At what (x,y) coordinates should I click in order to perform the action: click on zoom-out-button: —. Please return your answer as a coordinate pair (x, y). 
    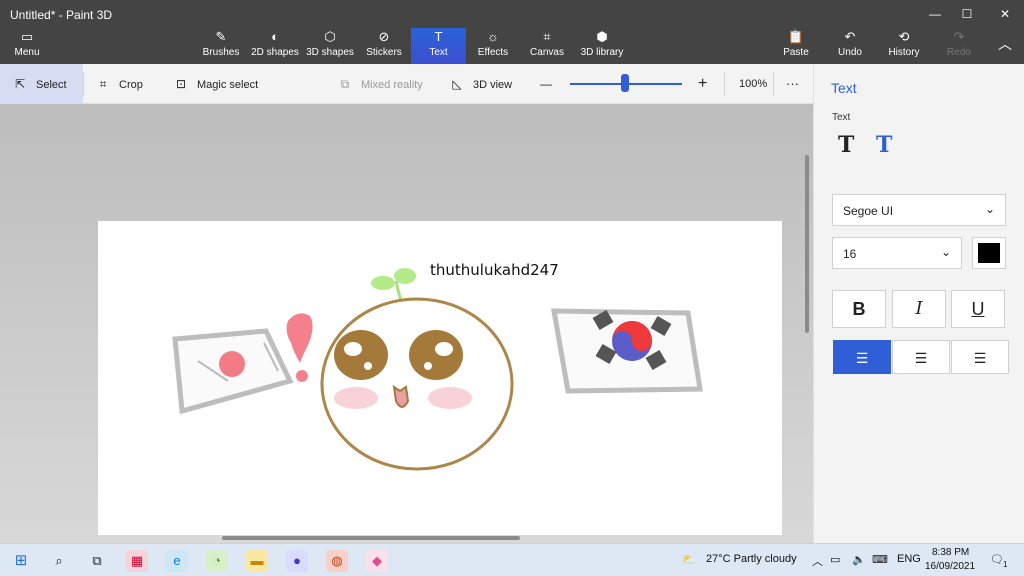
    Looking at the image, I should click on (546, 84).